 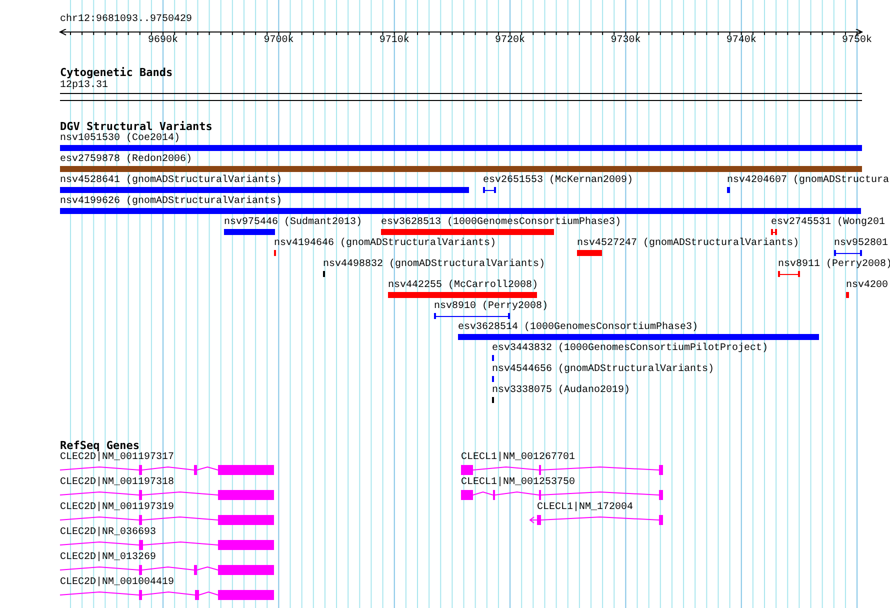 What do you see at coordinates (463, 286) in the screenshot?
I see `variant-label: nsv442255 (McCarroll2008)` at bounding box center [463, 286].